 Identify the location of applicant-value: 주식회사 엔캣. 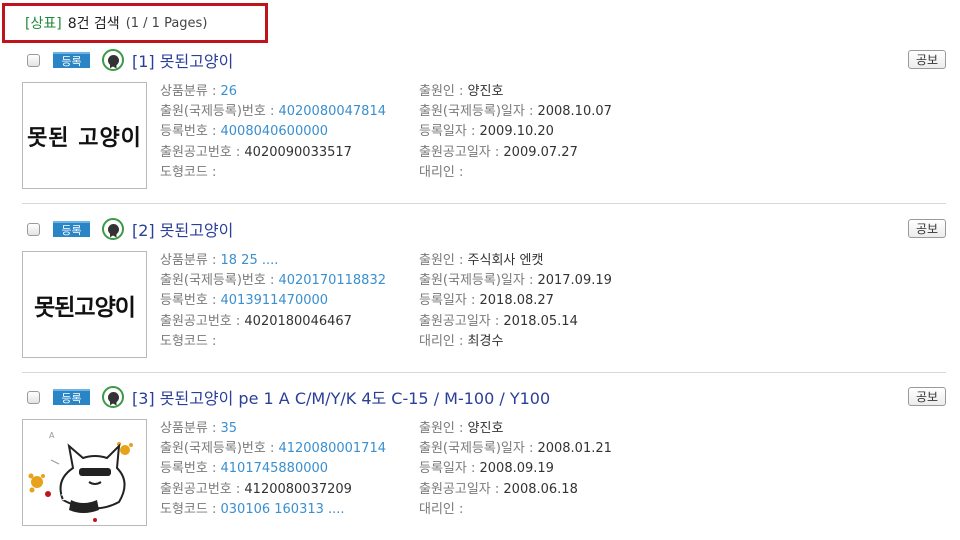
(505, 260).